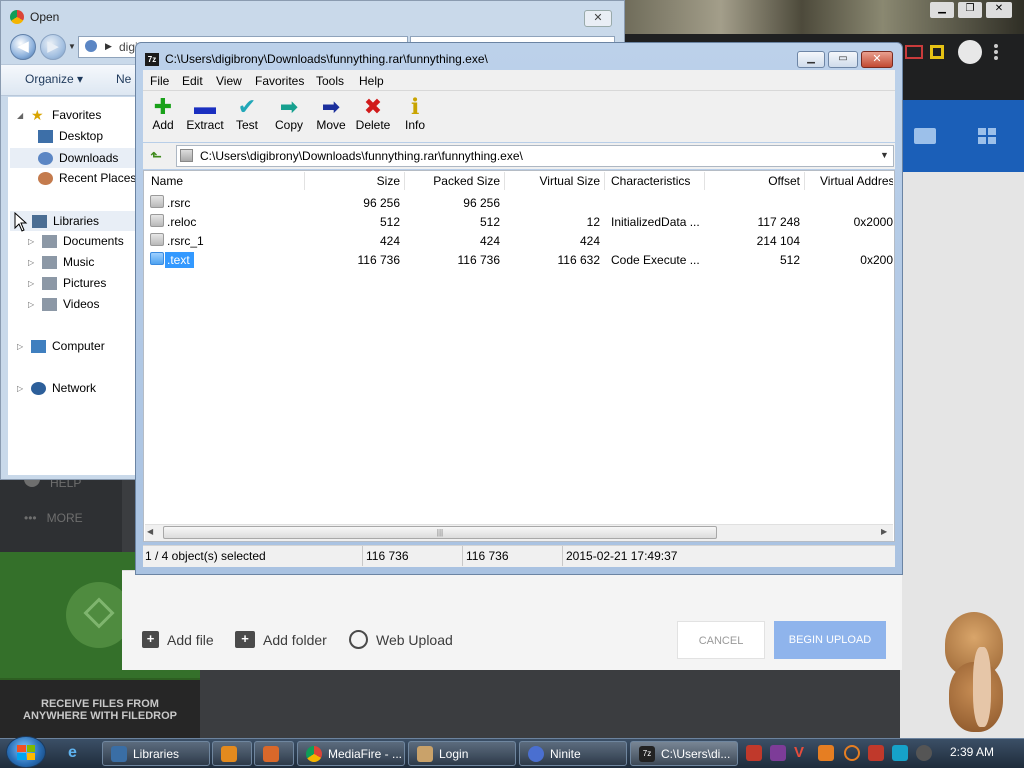 This screenshot has height=768, width=1024. Describe the element at coordinates (650, 181) in the screenshot. I see `column-characteristics: Characteristics` at that location.